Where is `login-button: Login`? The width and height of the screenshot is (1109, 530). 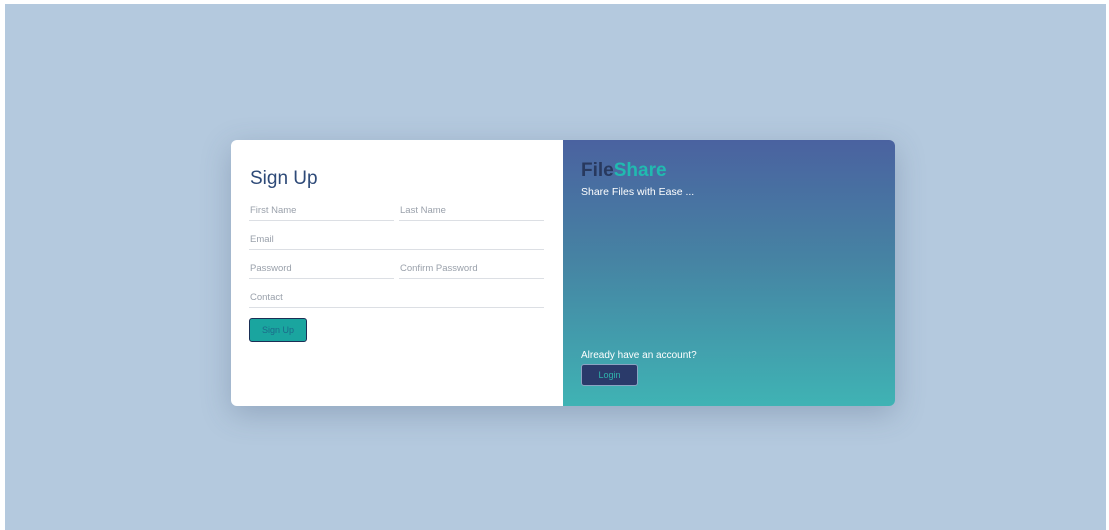
login-button: Login is located at coordinates (609, 375).